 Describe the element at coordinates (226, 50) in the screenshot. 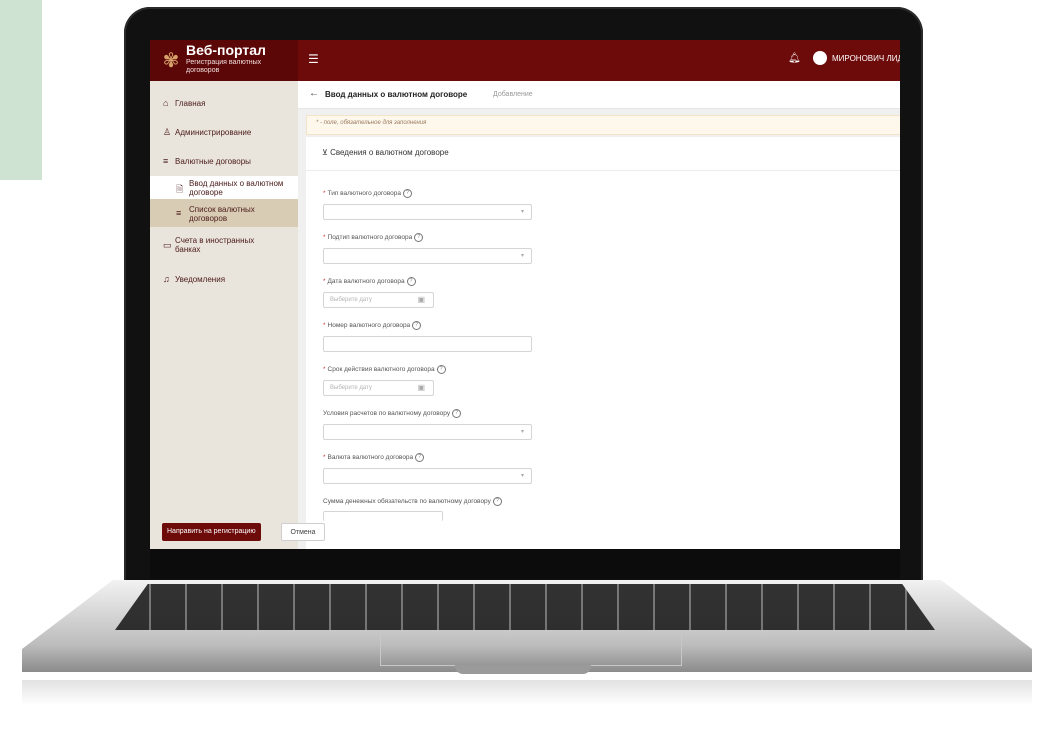

I see `app-title: Веб-портал` at that location.